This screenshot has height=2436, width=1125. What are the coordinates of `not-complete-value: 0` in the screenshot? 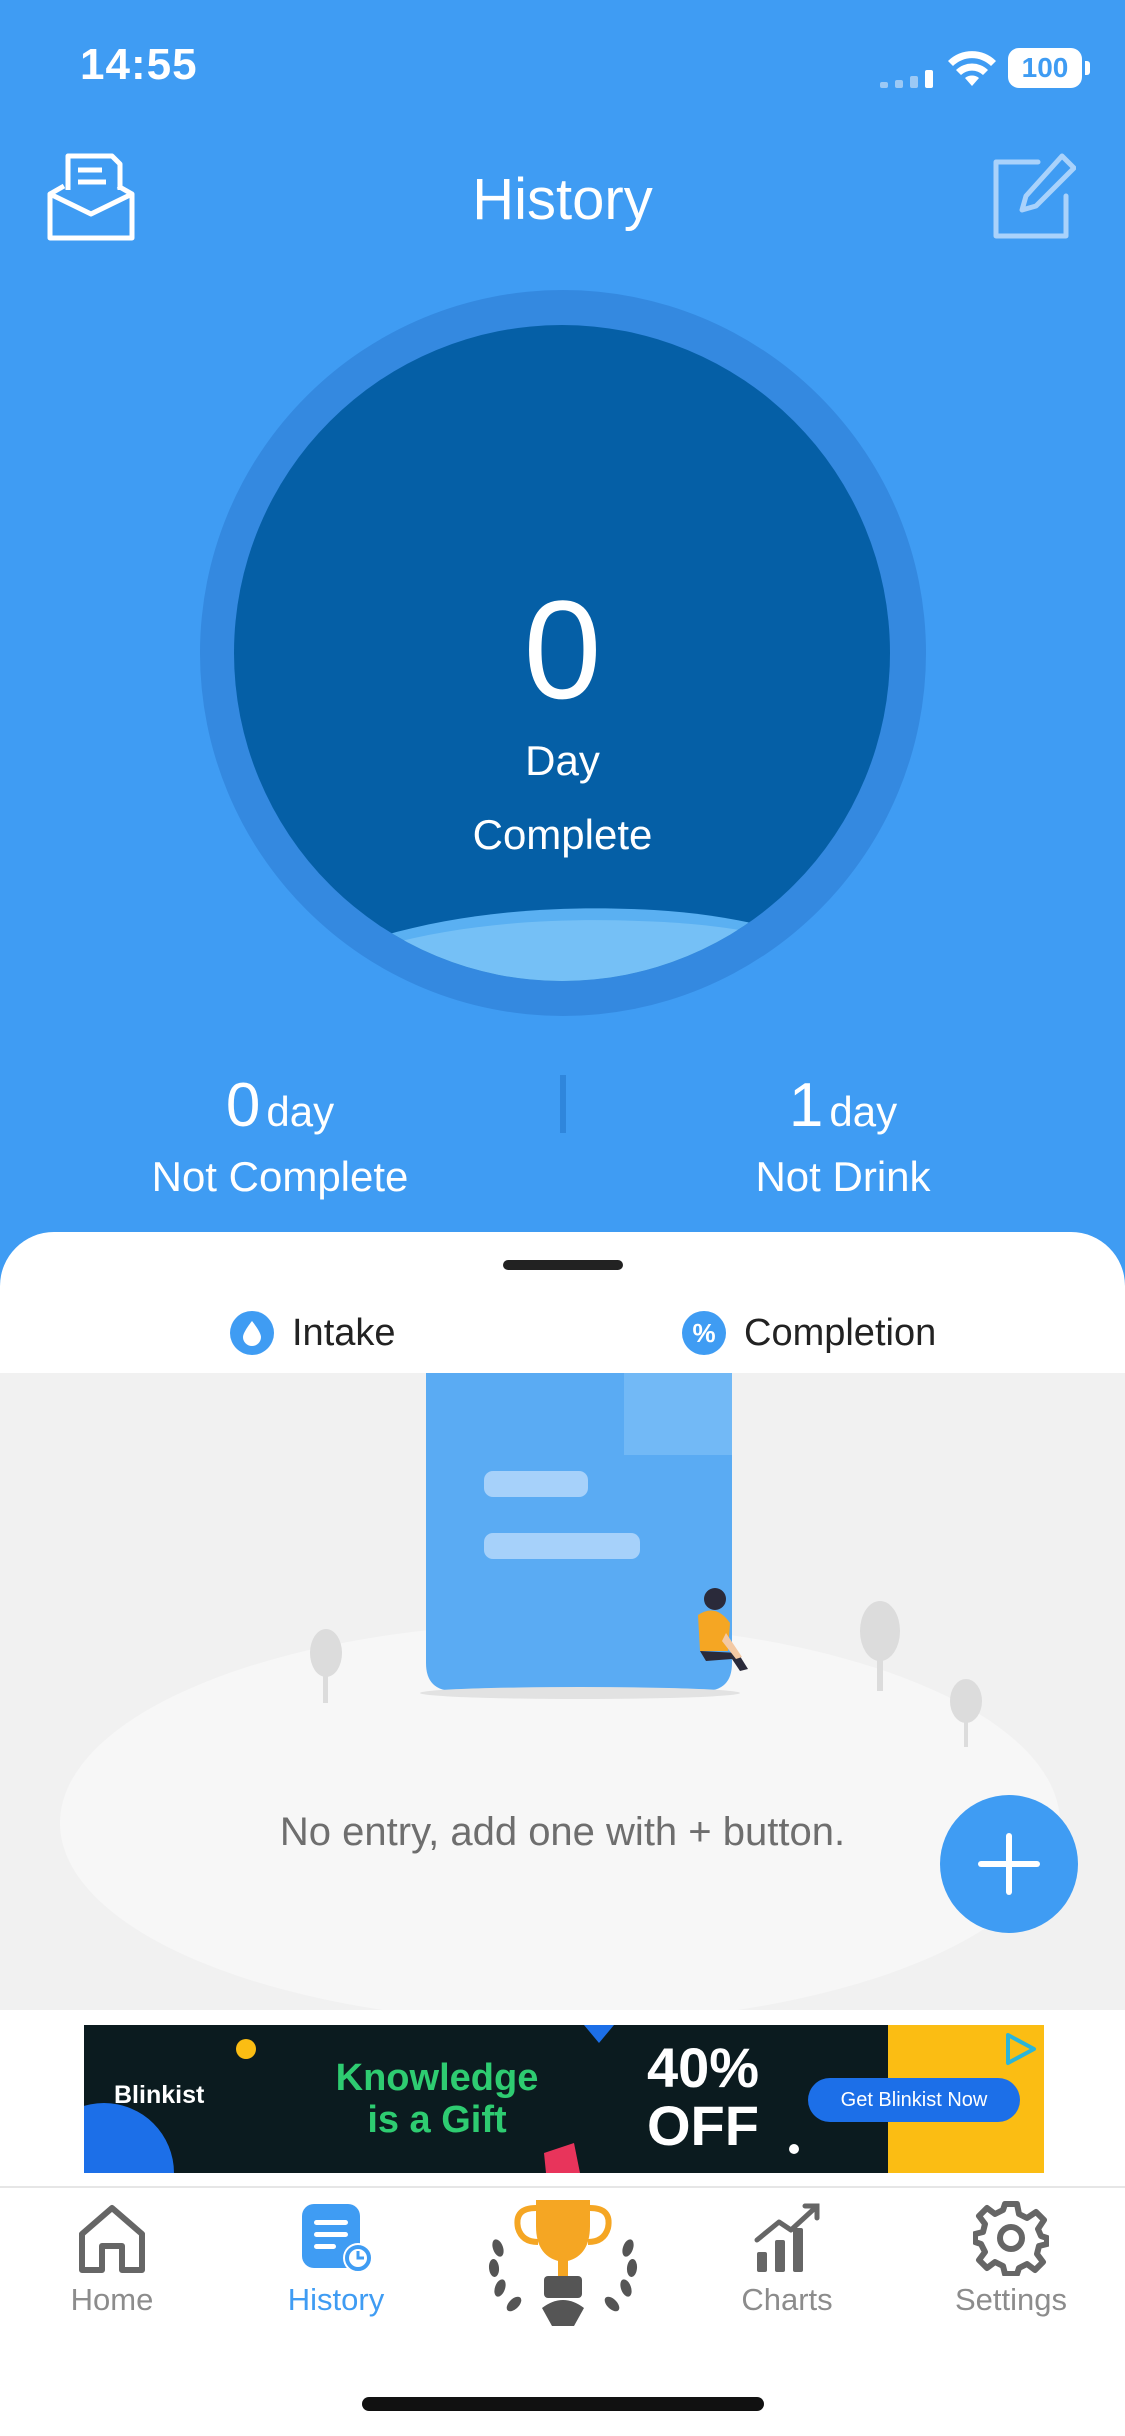 It's located at (243, 1105).